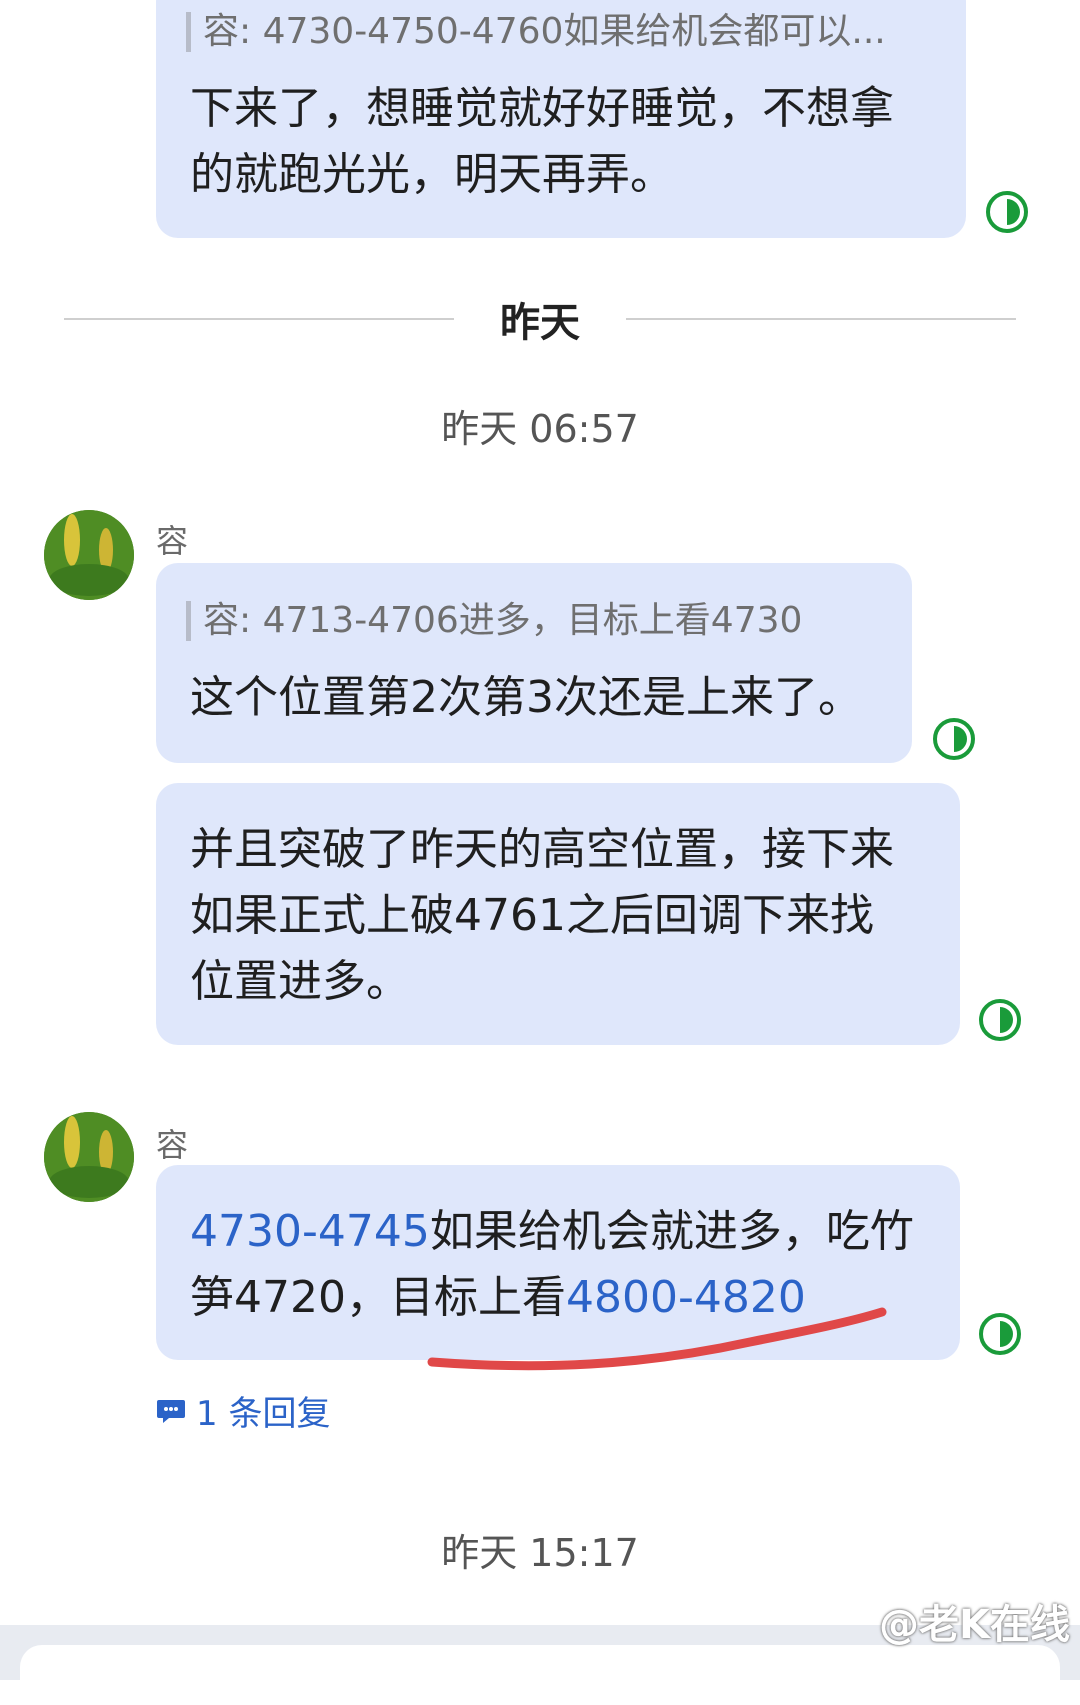 The height and width of the screenshot is (1705, 1080). What do you see at coordinates (540, 1675) in the screenshot?
I see `message-input` at bounding box center [540, 1675].